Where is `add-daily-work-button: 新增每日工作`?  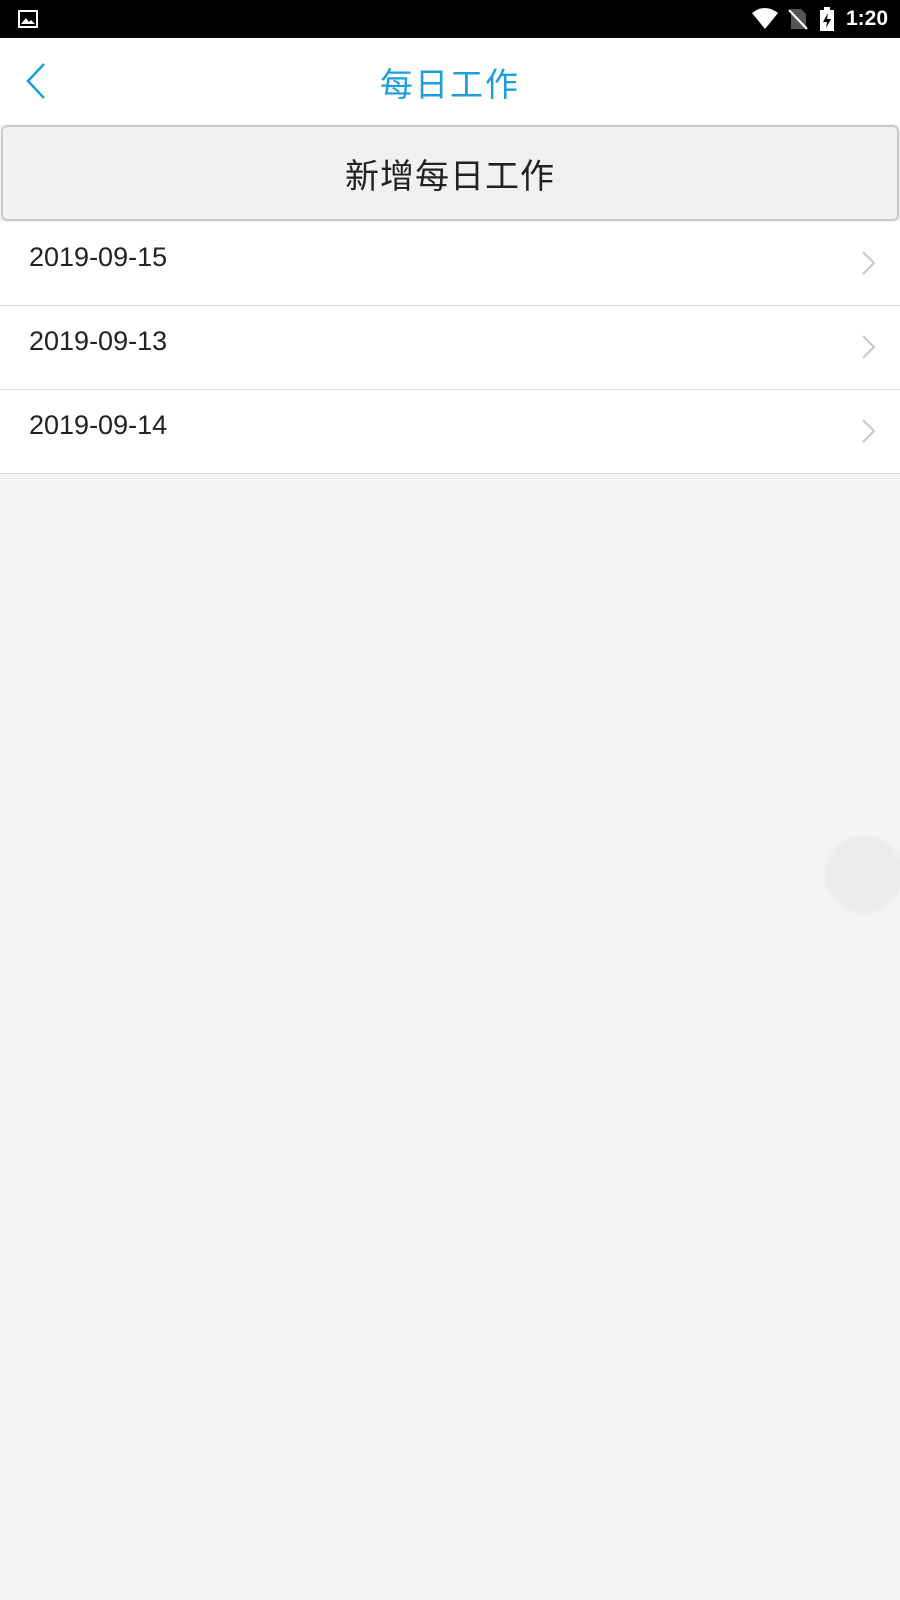
add-daily-work-button: 新增每日工作 is located at coordinates (450, 173).